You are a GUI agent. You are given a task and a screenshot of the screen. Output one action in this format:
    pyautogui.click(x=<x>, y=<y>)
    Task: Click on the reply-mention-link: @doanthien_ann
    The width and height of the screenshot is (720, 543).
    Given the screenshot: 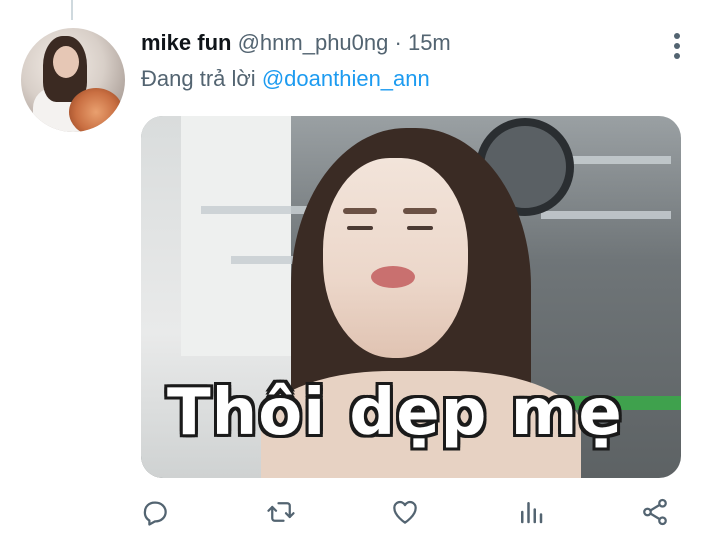 What is the action you would take?
    pyautogui.click(x=346, y=78)
    